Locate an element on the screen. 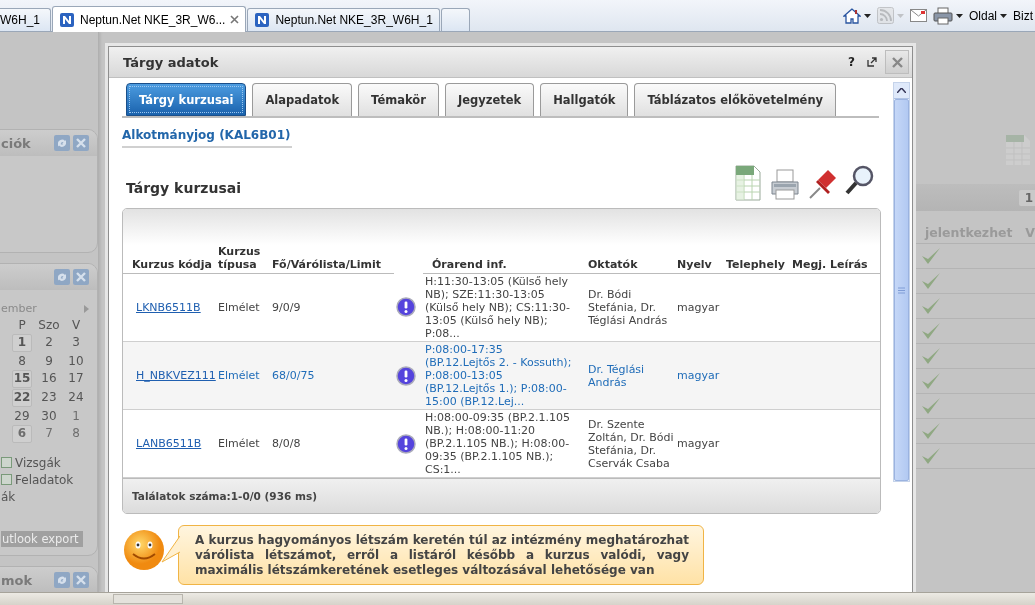  tab-label: Neptun.Net NKE_3R_W6H_1 is located at coordinates (354, 20).